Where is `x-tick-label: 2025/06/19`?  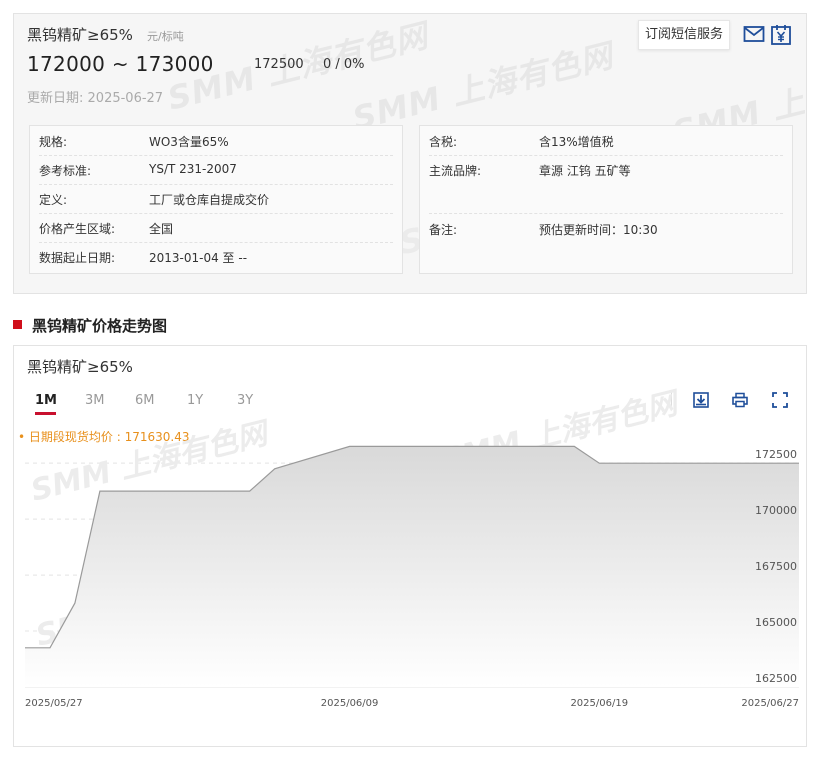
x-tick-label: 2025/06/19 is located at coordinates (599, 703).